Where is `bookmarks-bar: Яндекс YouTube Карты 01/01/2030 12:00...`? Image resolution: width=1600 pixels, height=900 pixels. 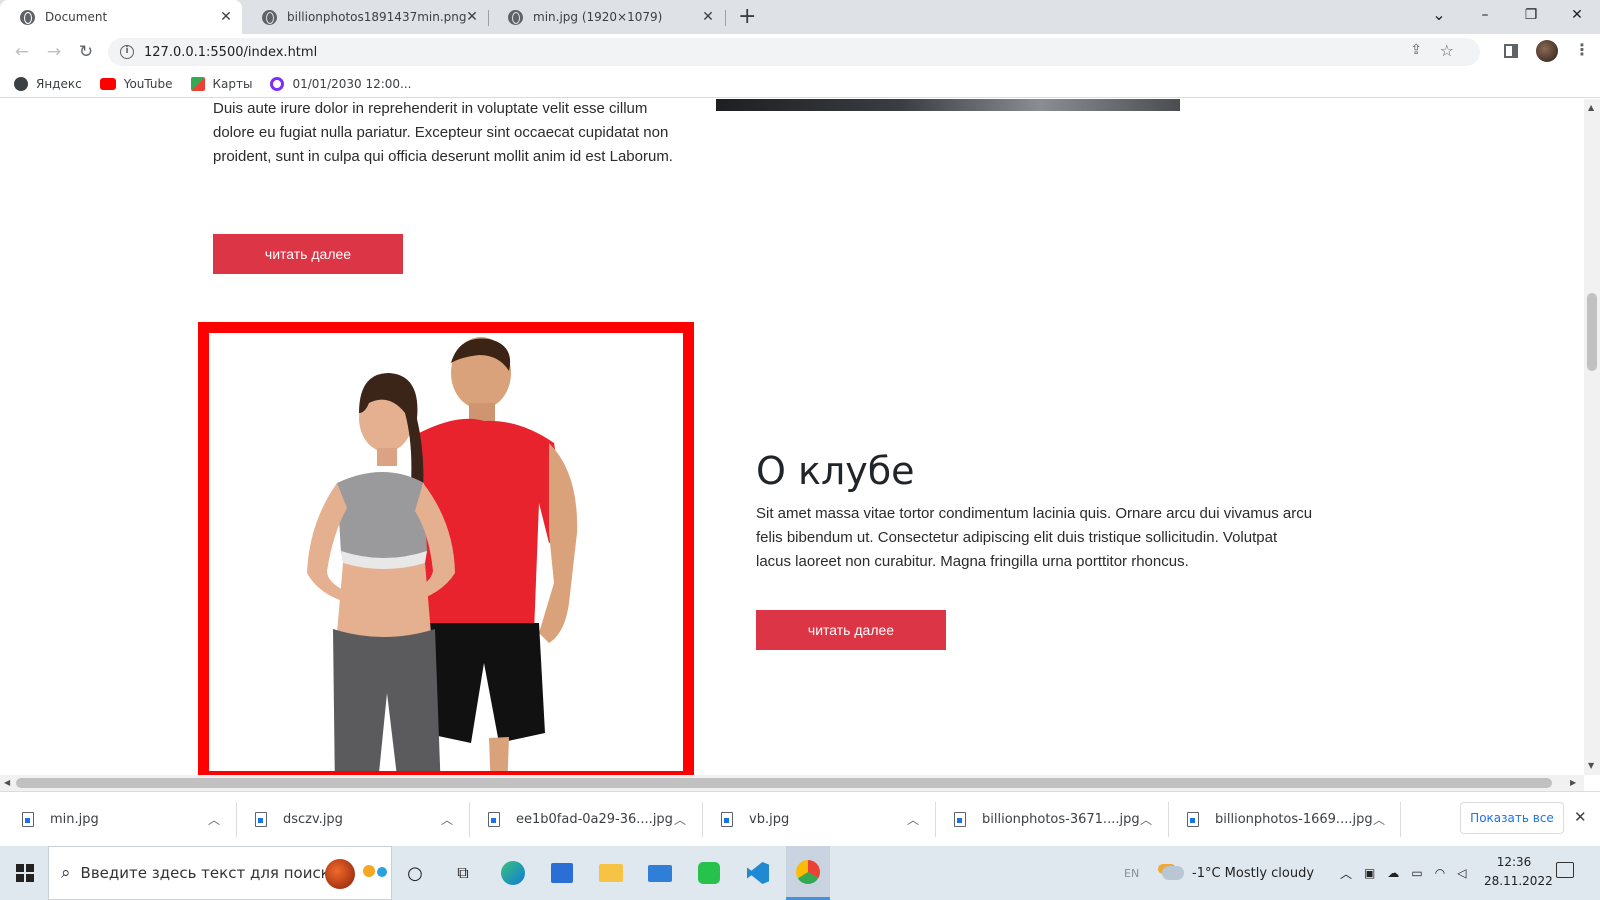
bookmarks-bar: Яндекс YouTube Карты 01/01/2030 12:00... is located at coordinates (800, 84).